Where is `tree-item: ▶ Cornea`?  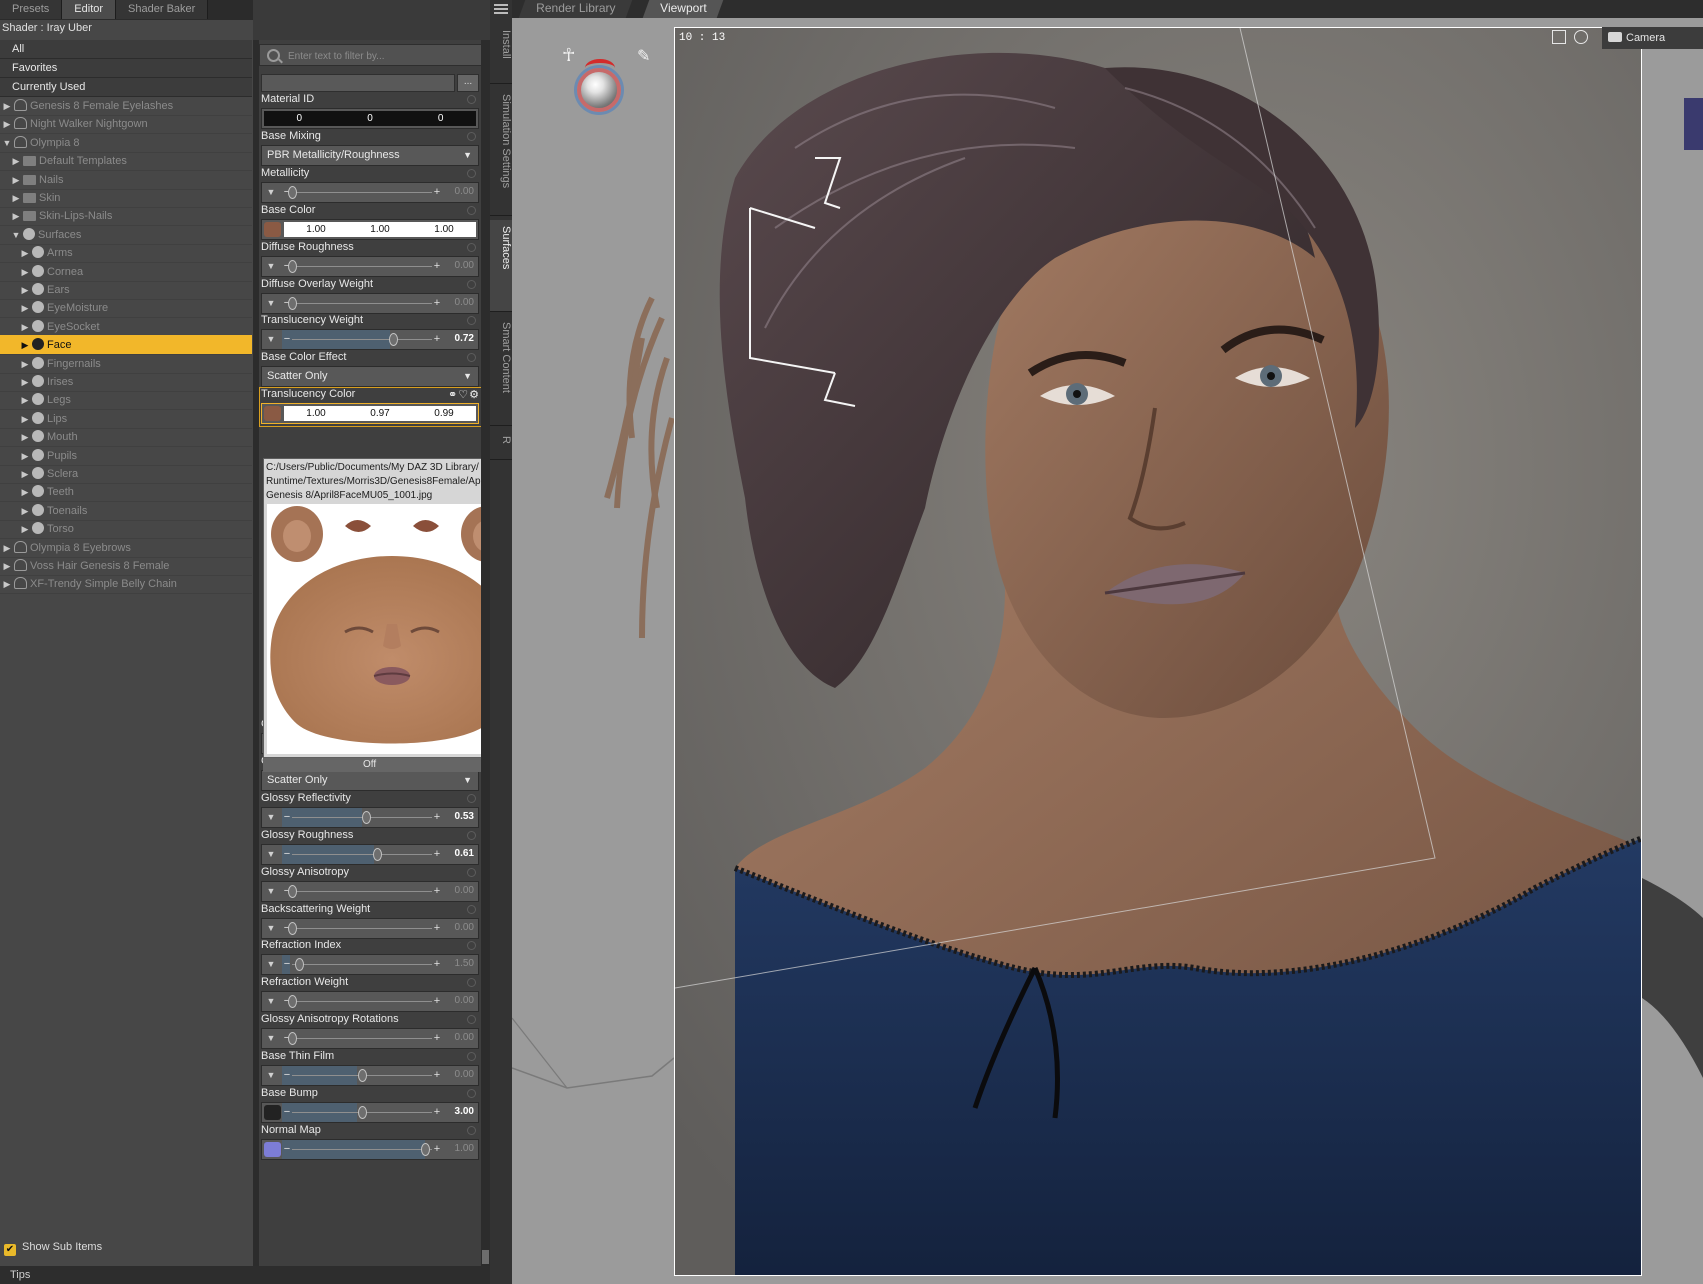 tree-item: ▶ Cornea is located at coordinates (126, 272).